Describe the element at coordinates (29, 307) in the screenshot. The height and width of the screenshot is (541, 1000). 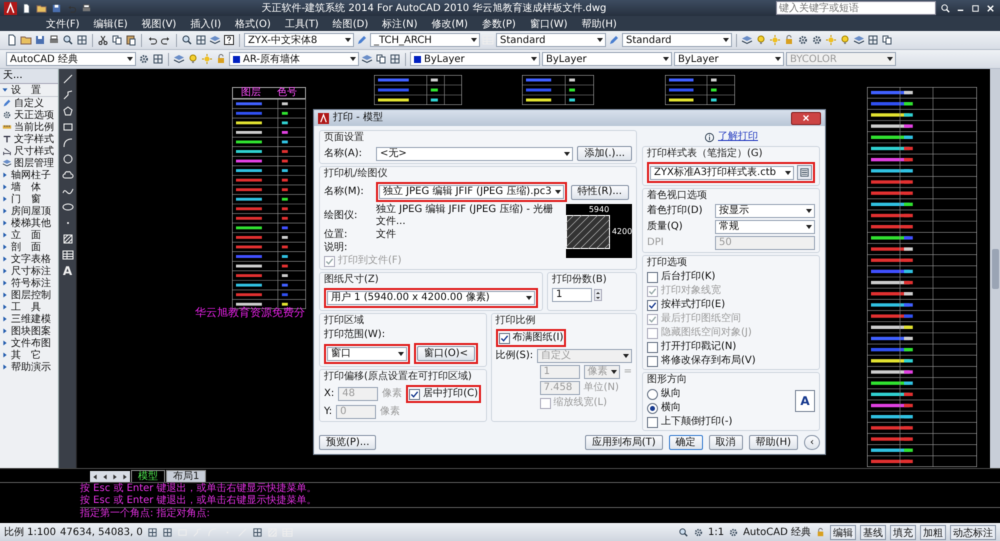
I see `sidebar-section: 工 具` at that location.